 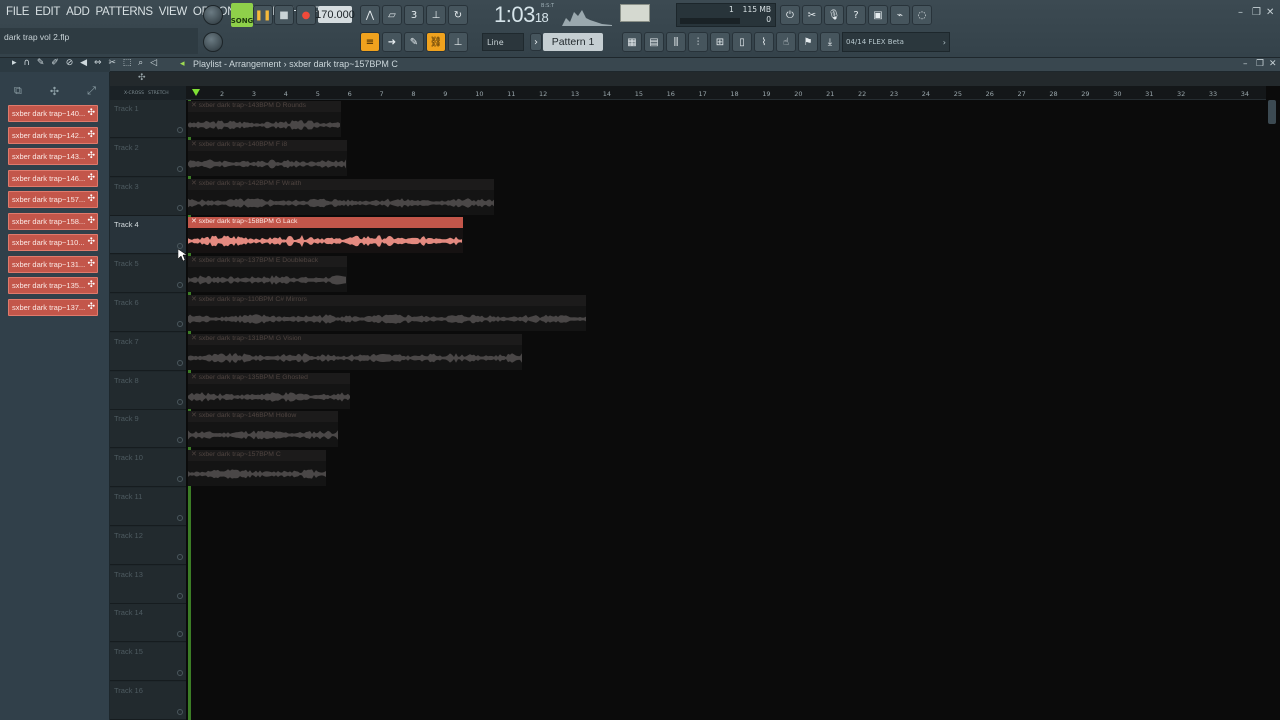 What do you see at coordinates (128, 63) in the screenshot?
I see `select-icon: ⬚` at bounding box center [128, 63].